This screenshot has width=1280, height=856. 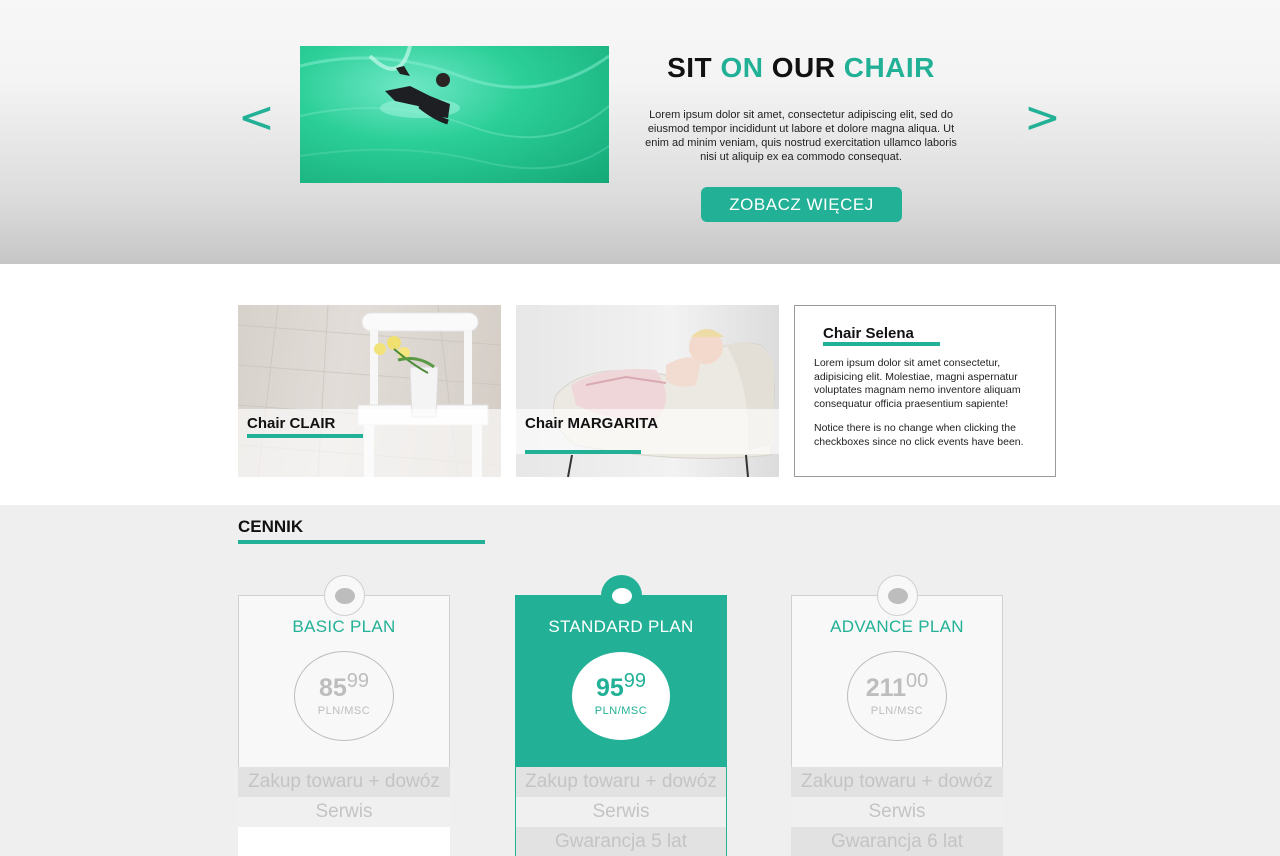 I want to click on price-main: 95, so click(x=609, y=688).